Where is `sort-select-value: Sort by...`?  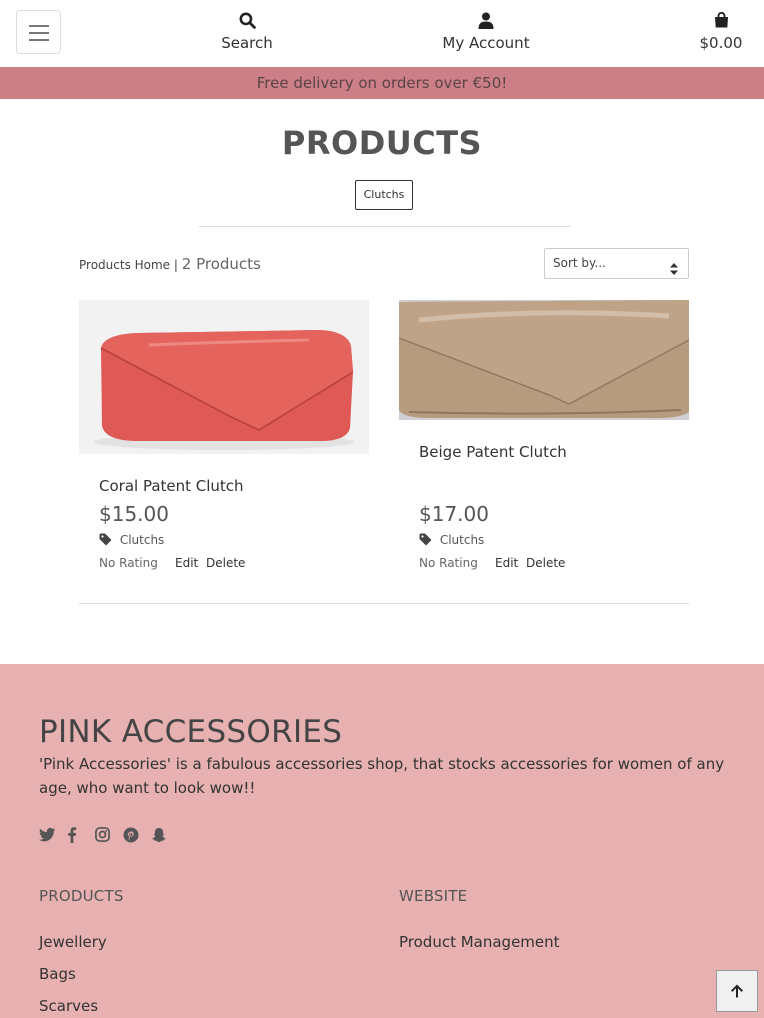 sort-select-value: Sort by... is located at coordinates (579, 263).